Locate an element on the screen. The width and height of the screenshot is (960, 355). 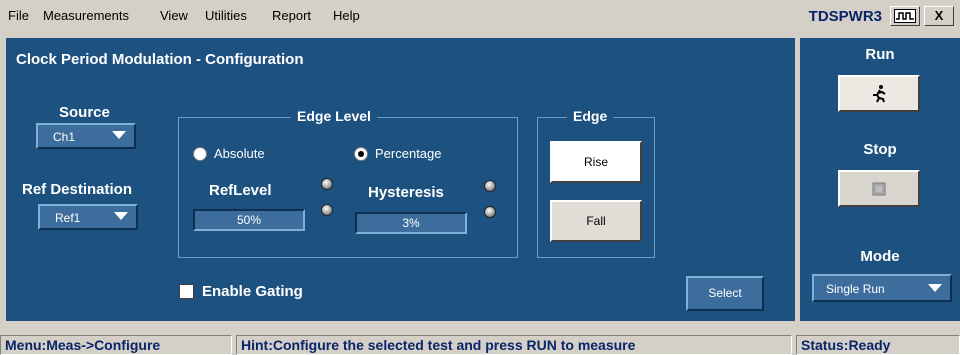
app-name: TDSPWR3 is located at coordinates (845, 16).